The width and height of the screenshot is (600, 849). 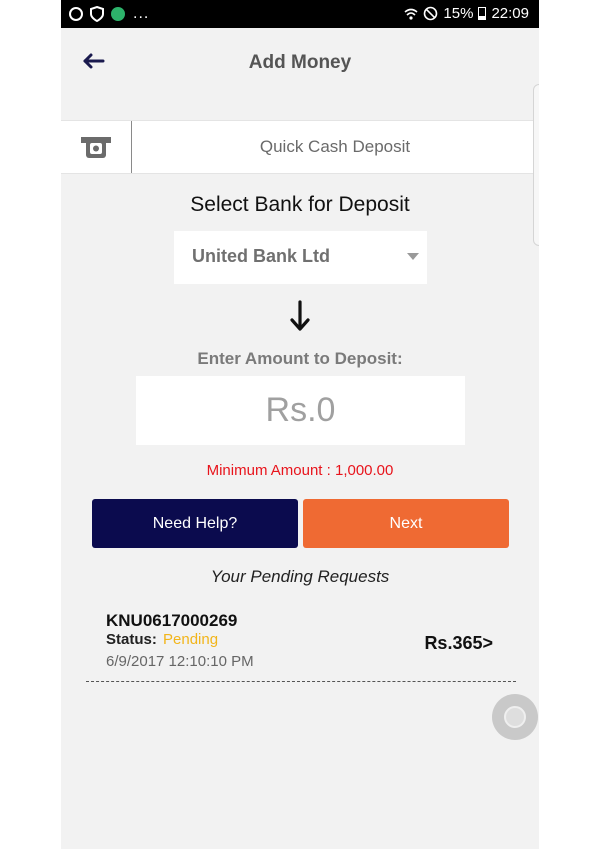 What do you see at coordinates (300, 410) in the screenshot?
I see `amount-input` at bounding box center [300, 410].